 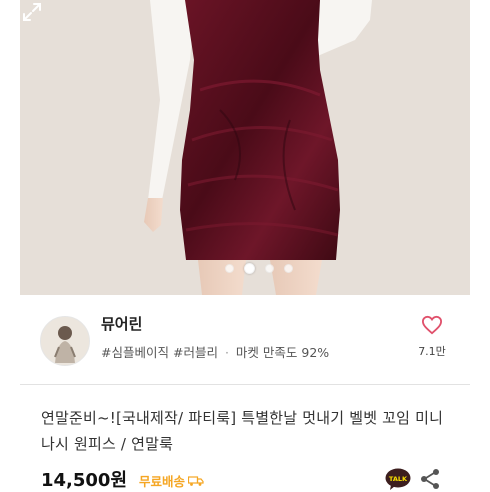 What do you see at coordinates (245, 335) in the screenshot?
I see `shop-info: 뮤어린 #심플베이직 #러블리 · 마켓 만족도 92% 7.1만` at bounding box center [245, 335].